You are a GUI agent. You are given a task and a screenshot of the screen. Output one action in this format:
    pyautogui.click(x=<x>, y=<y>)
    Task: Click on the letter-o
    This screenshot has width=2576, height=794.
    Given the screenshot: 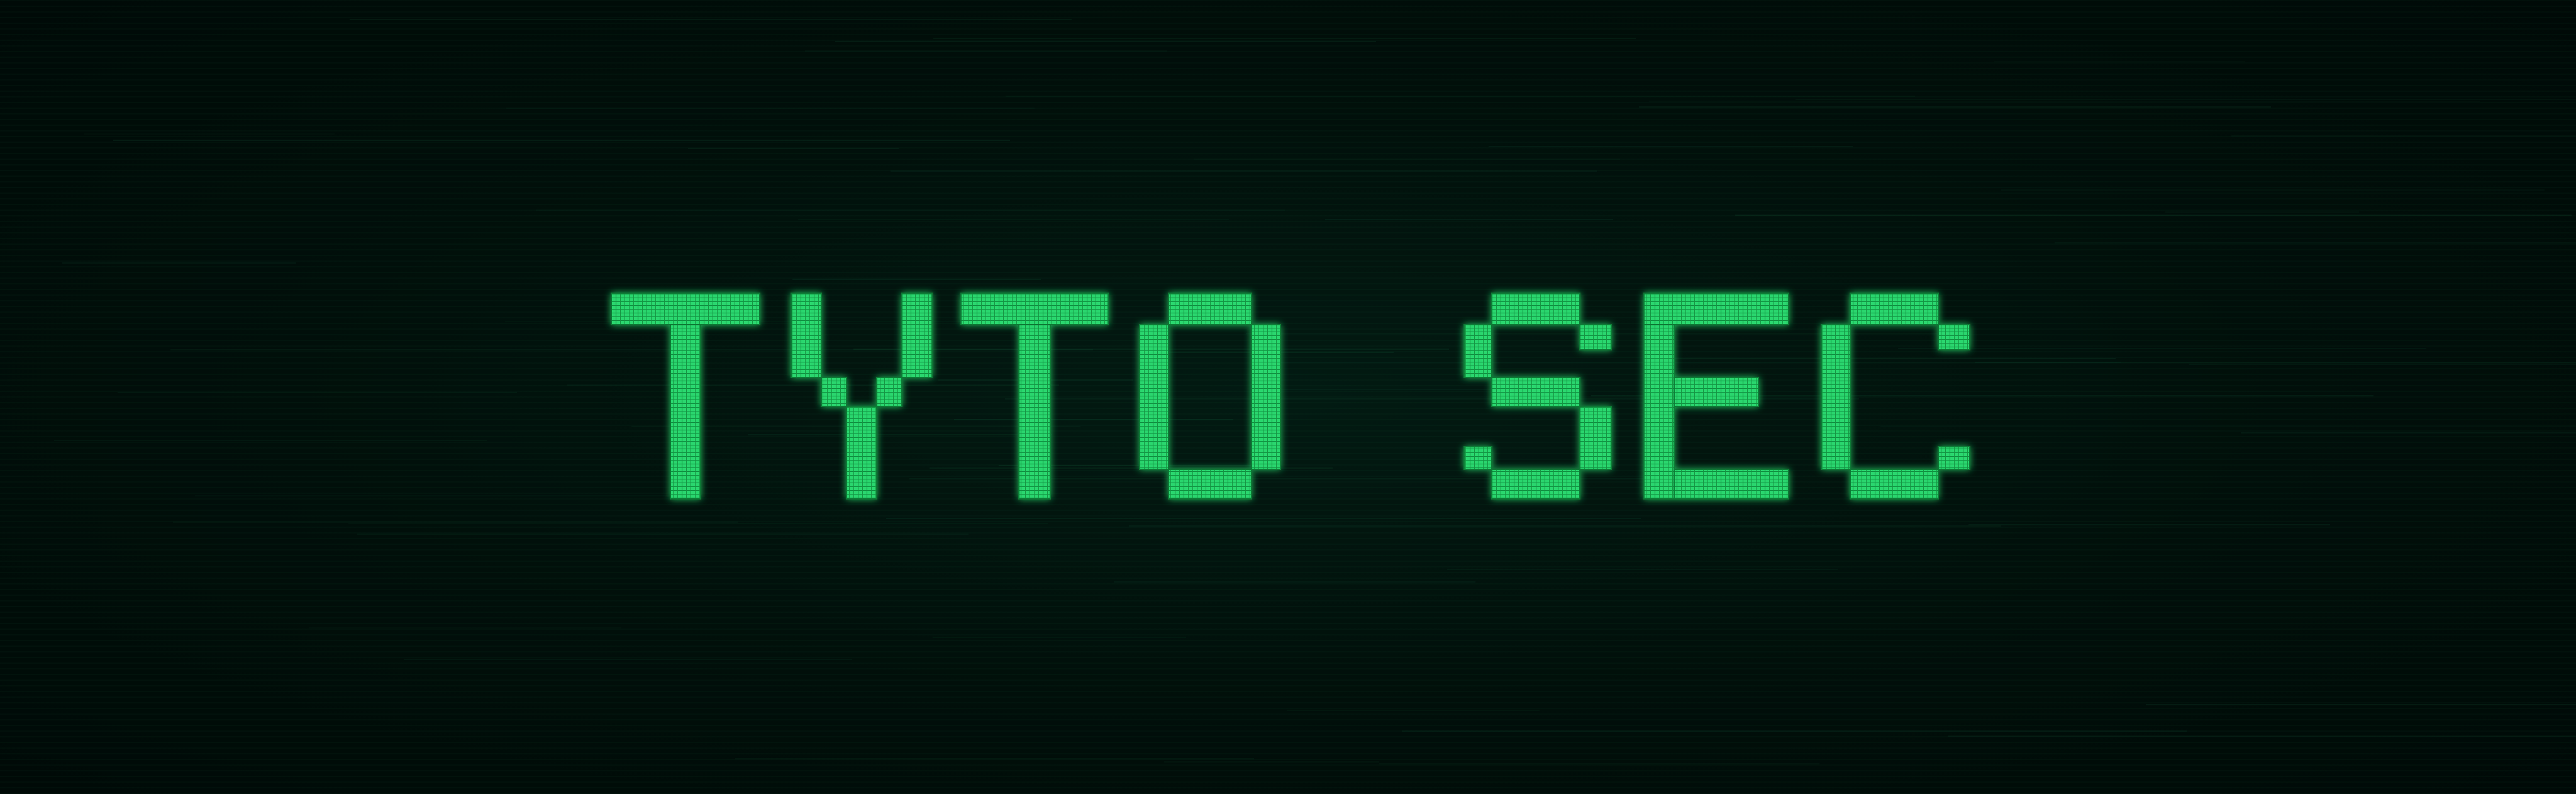 What is the action you would take?
    pyautogui.click(x=1210, y=396)
    